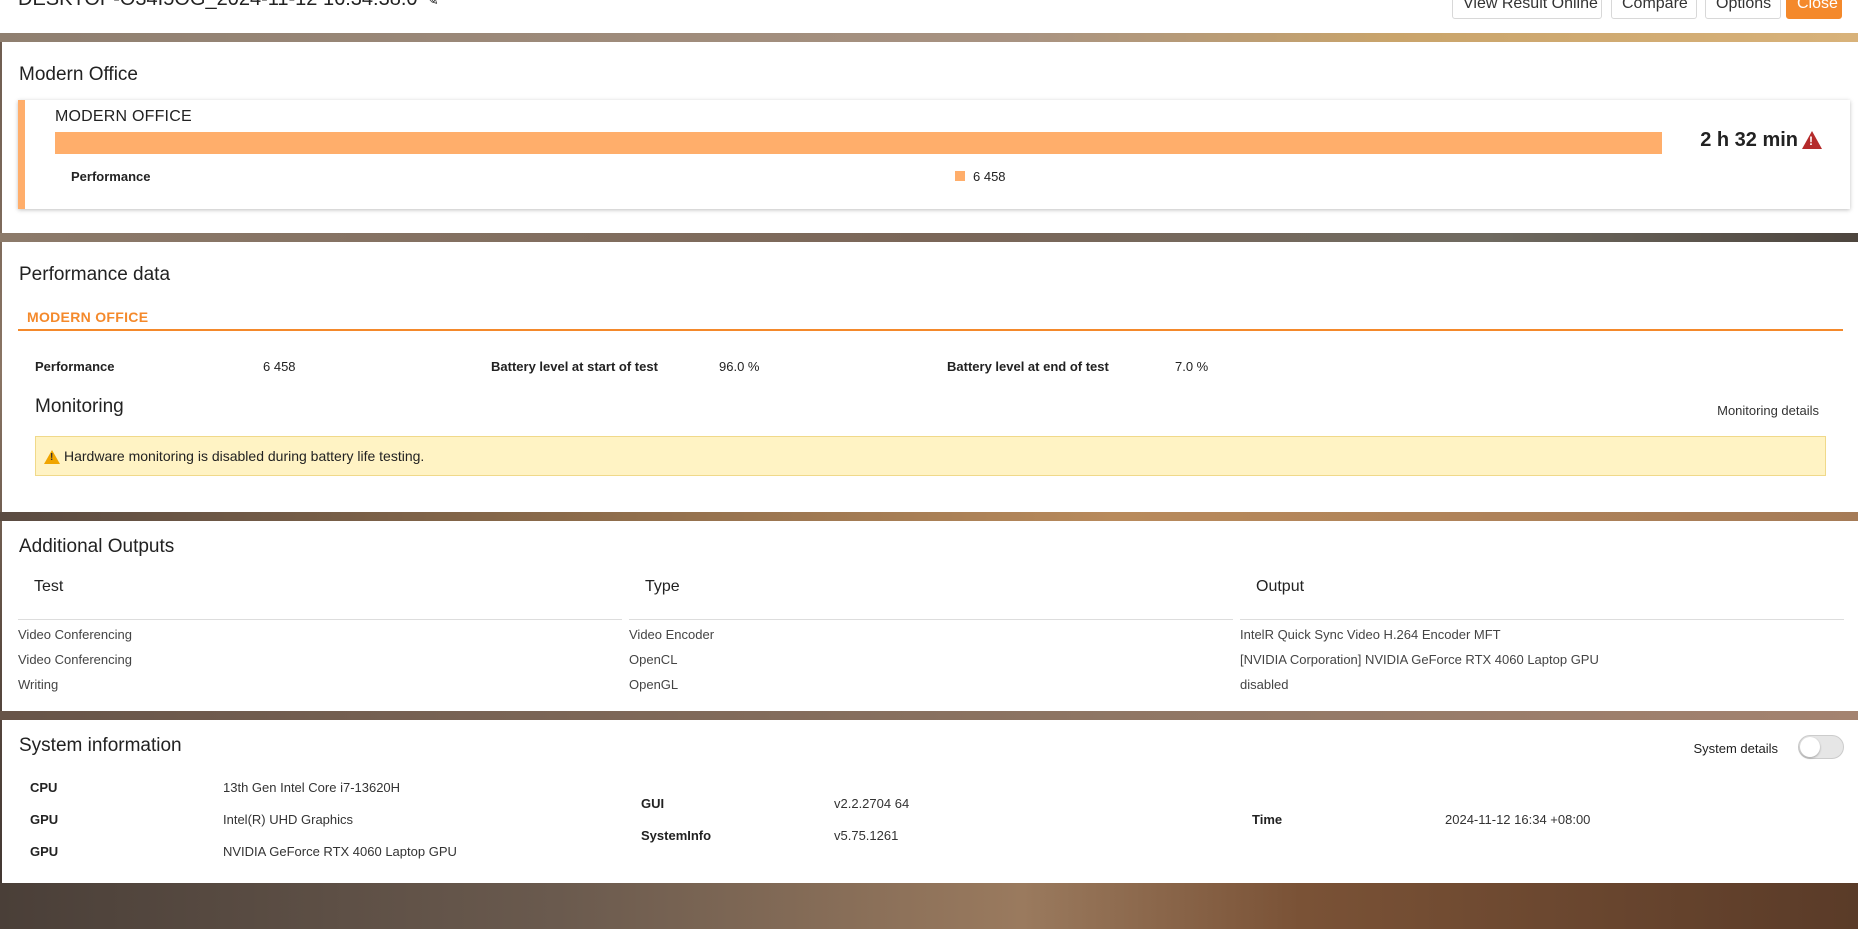 The width and height of the screenshot is (1858, 929). Describe the element at coordinates (1518, 819) in the screenshot. I see `sysinfo-value: 2024-11-12 16:34 +08:00` at that location.